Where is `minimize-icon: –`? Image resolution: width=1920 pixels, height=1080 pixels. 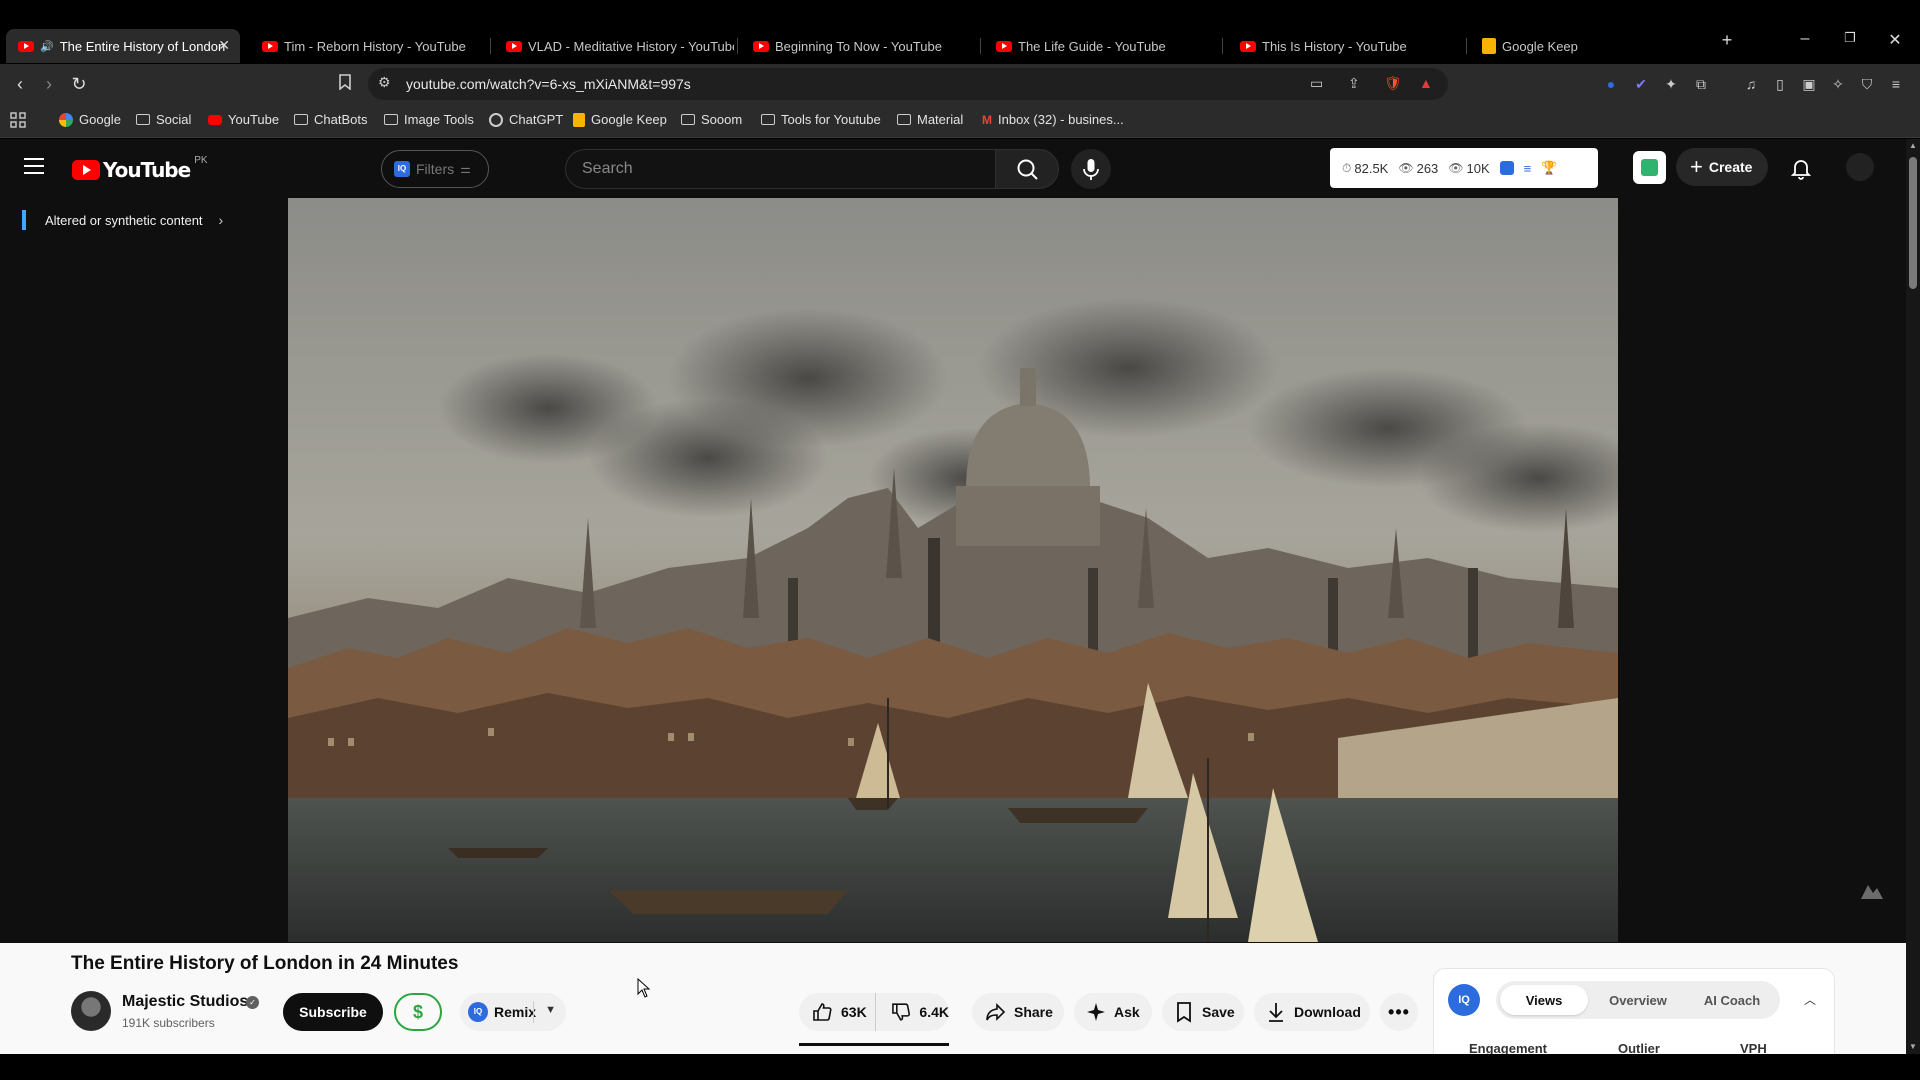
minimize-icon: – is located at coordinates (1805, 39).